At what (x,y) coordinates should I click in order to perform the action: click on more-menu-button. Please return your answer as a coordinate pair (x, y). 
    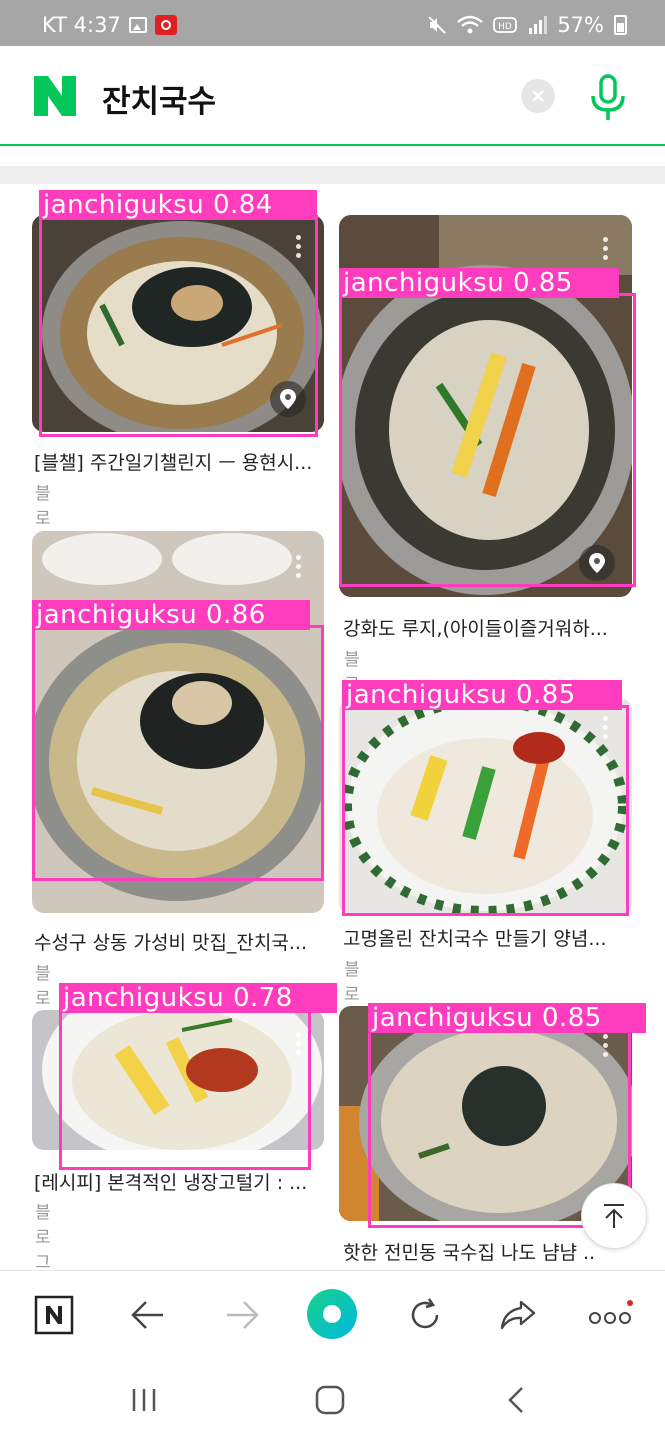
    Looking at the image, I should click on (610, 1315).